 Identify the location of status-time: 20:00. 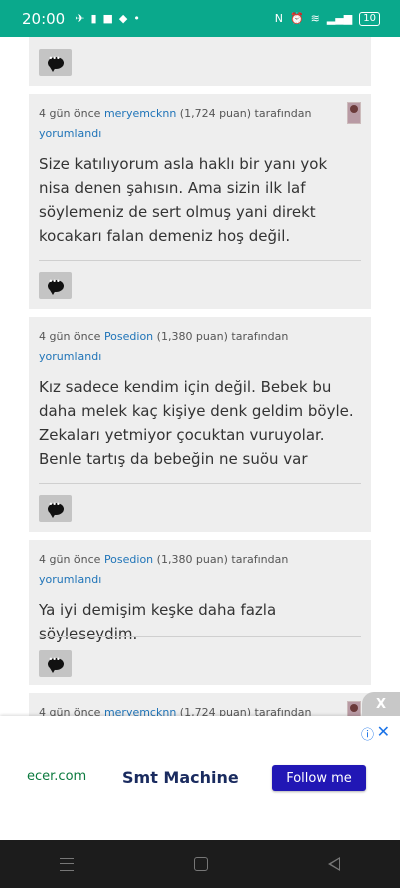
(44, 18).